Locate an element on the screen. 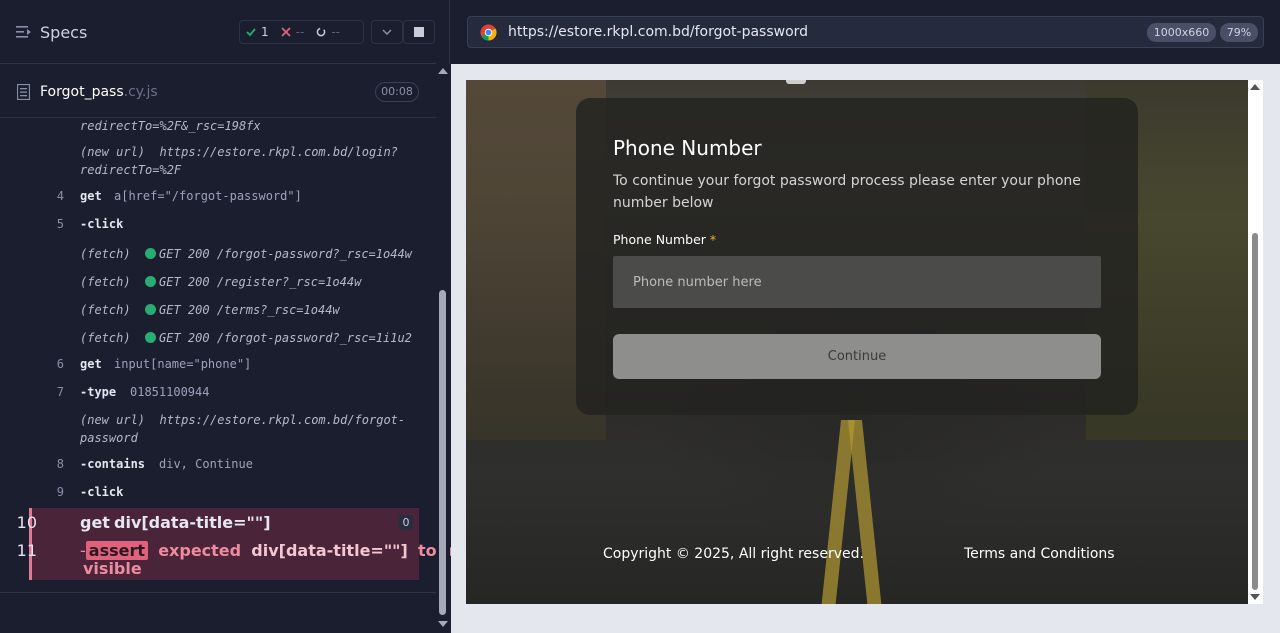 The image size is (1280, 633). command-number: 7 is located at coordinates (60, 392).